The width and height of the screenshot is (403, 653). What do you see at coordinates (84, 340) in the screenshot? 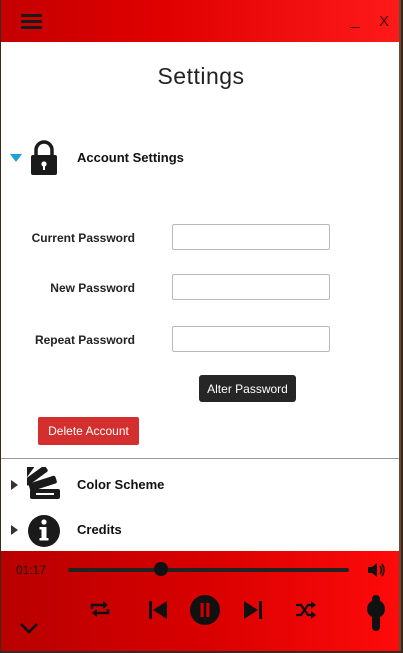
I see `repeat-password-label: Repeat Password` at bounding box center [84, 340].